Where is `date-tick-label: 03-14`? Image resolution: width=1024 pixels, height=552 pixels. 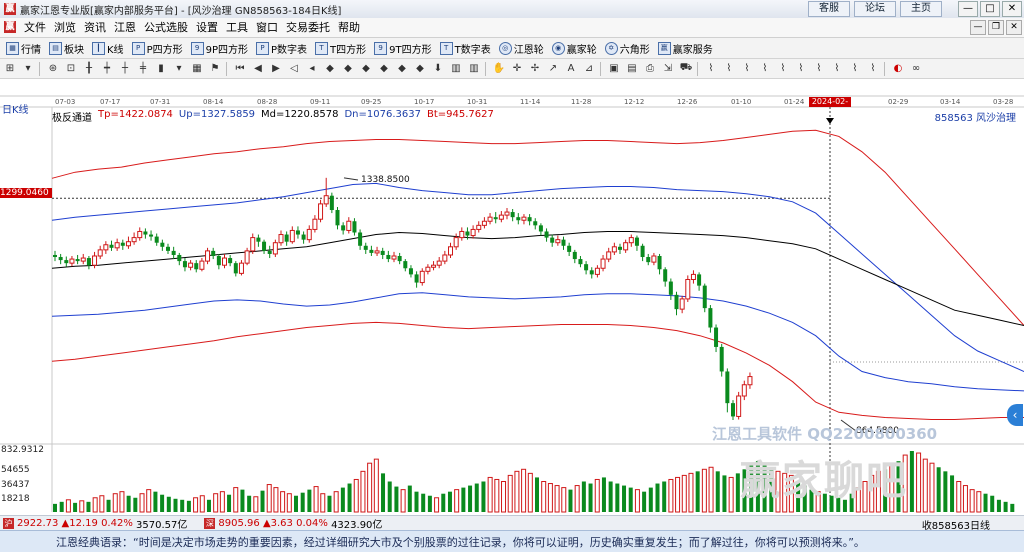
date-tick-label: 03-14 is located at coordinates (950, 102).